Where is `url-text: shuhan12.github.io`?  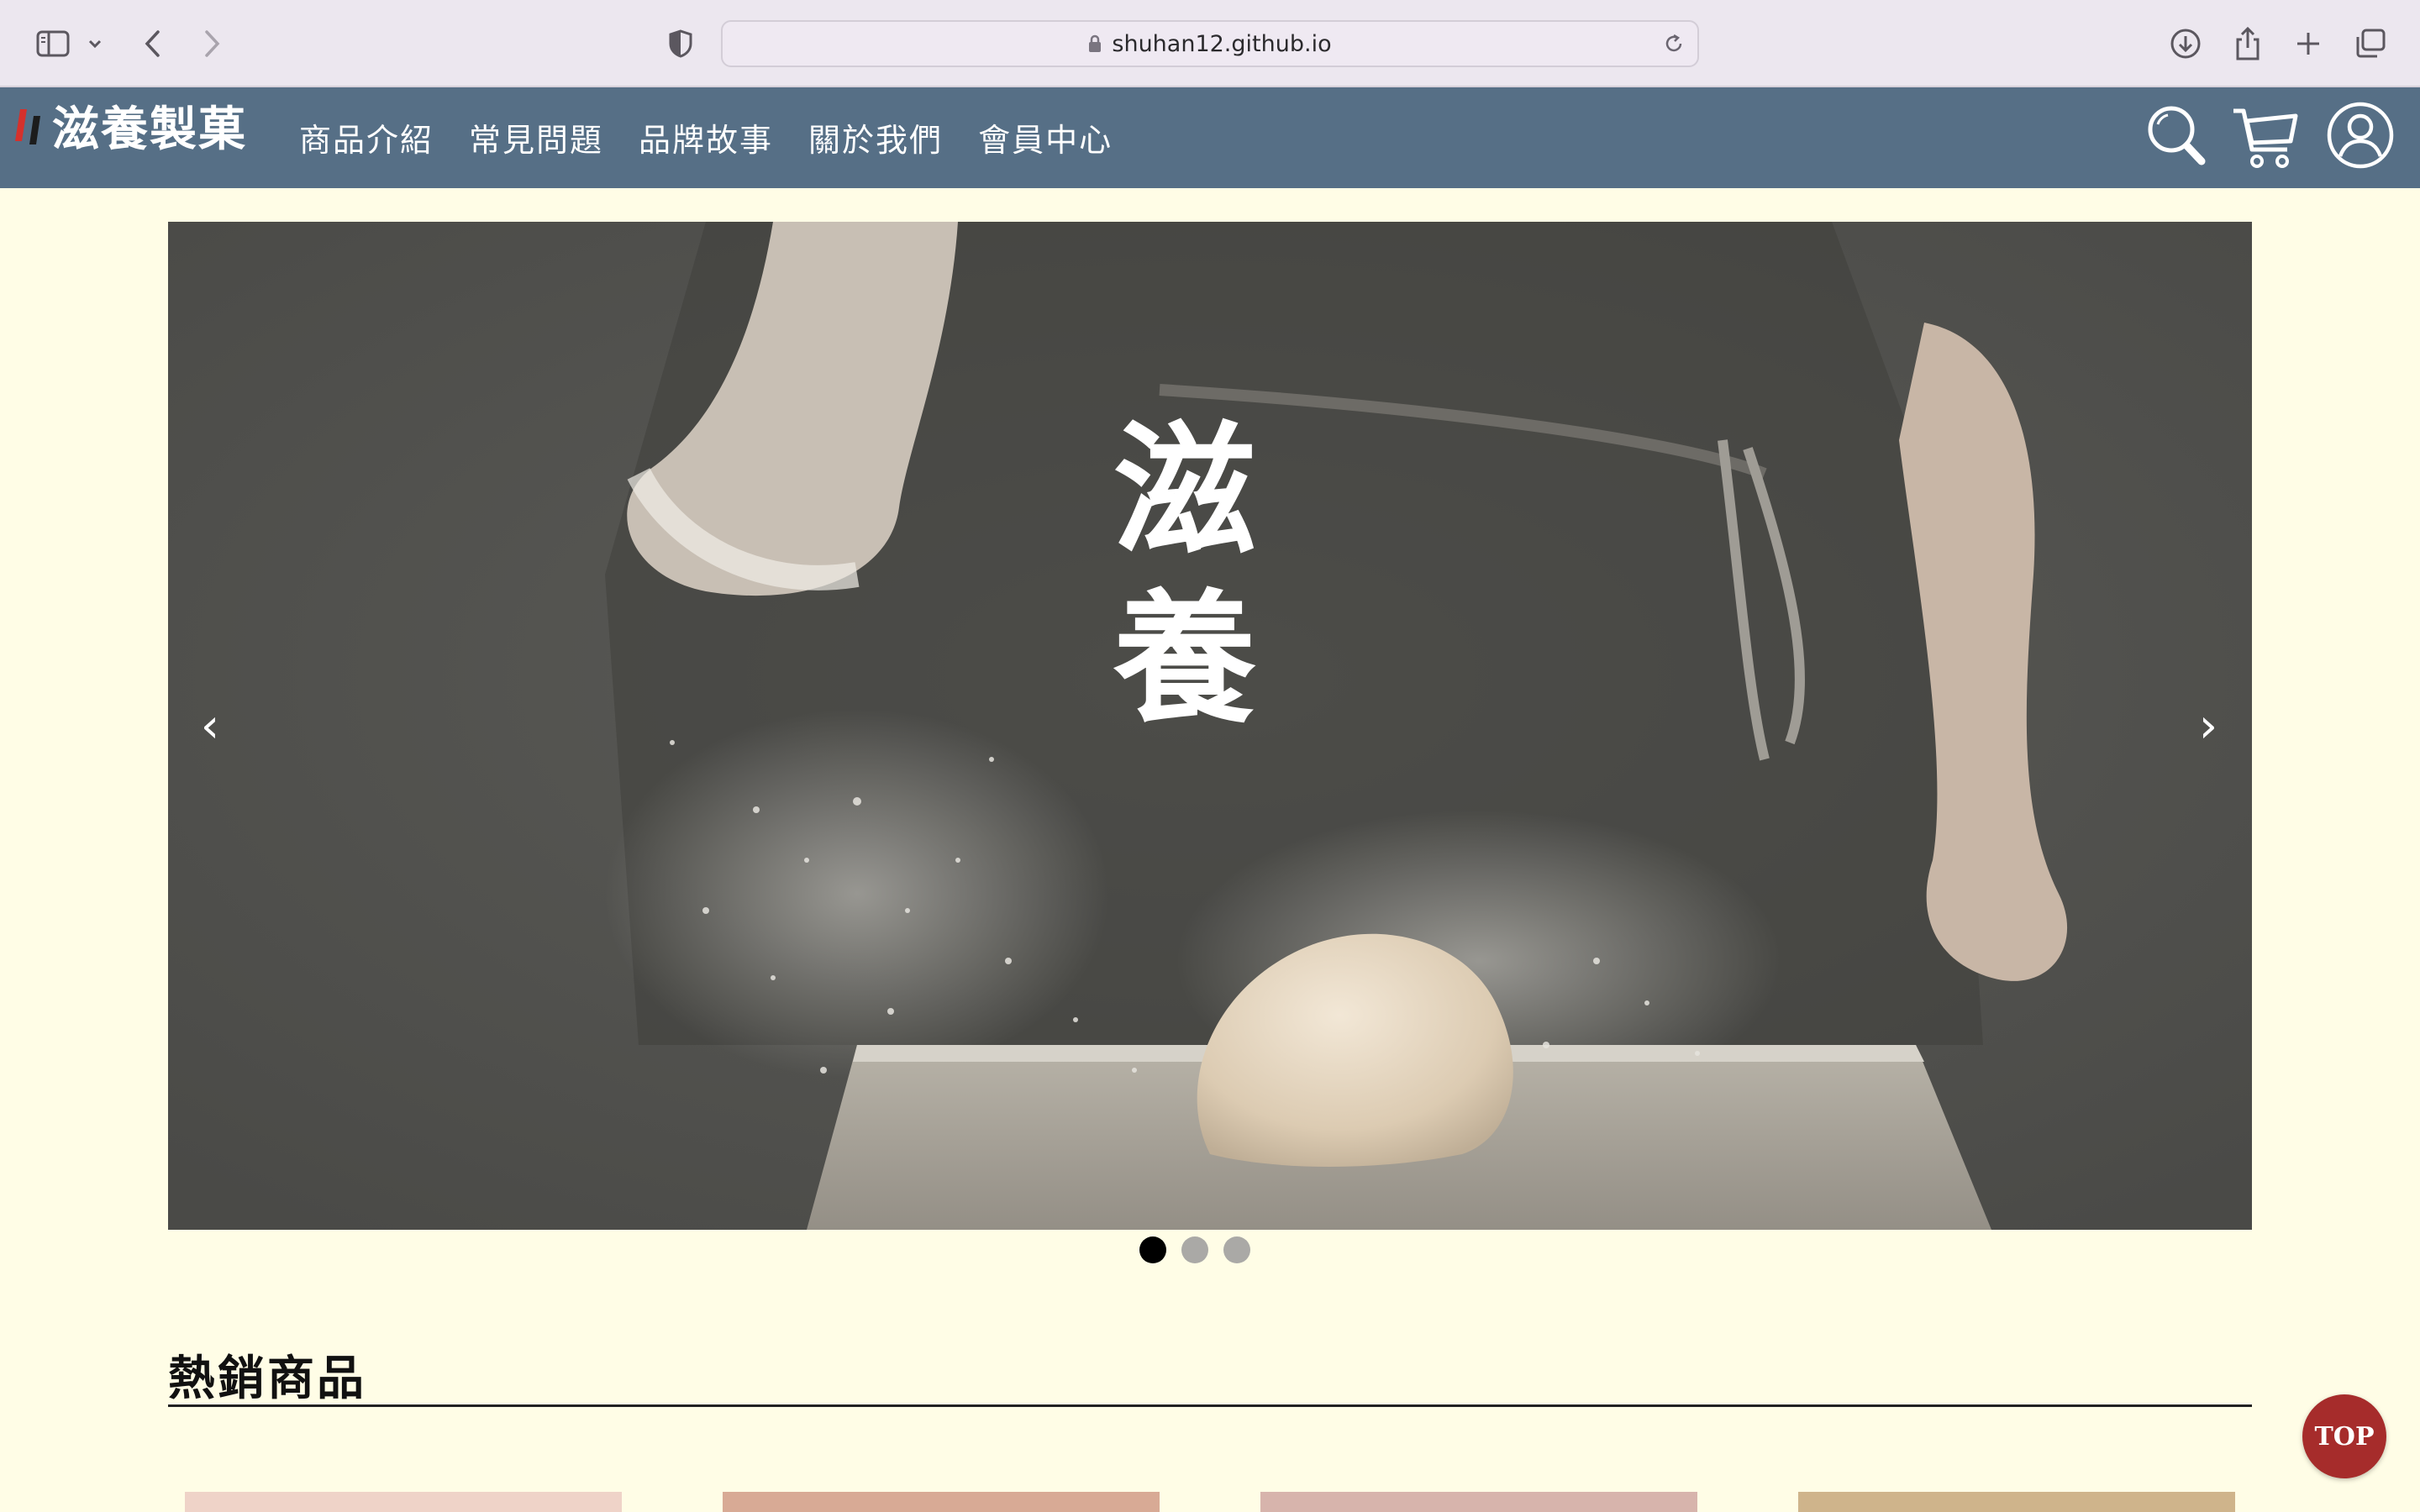
url-text: shuhan12.github.io is located at coordinates (1222, 43).